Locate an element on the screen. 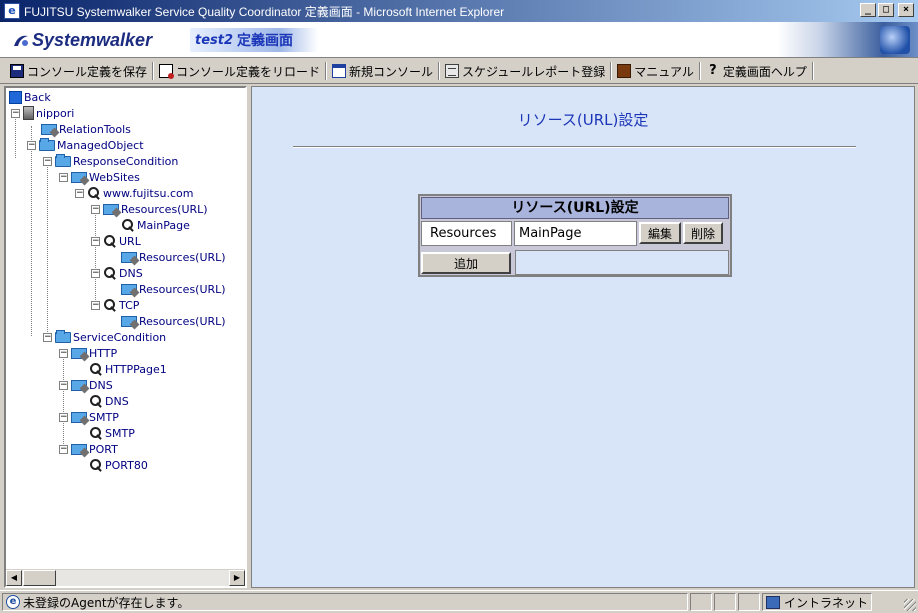 The width and height of the screenshot is (918, 613). tree-node-dns: − DNS is located at coordinates (117, 273).